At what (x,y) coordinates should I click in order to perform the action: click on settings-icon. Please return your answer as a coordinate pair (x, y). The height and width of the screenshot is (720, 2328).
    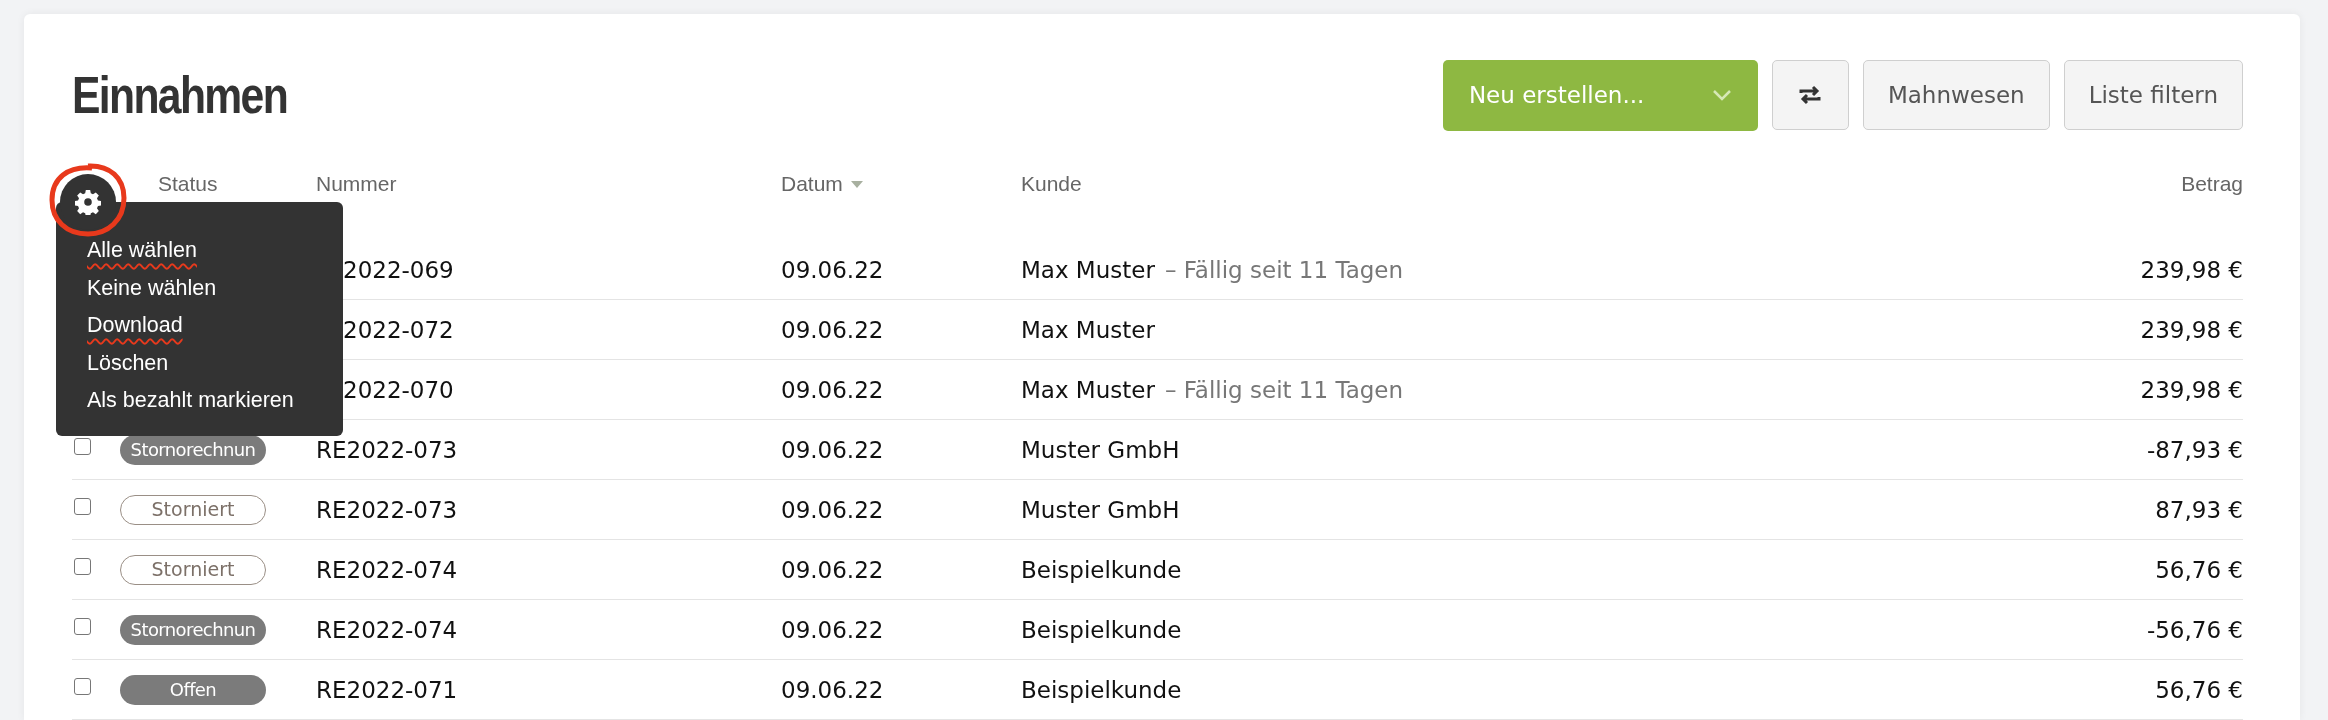
    Looking at the image, I should click on (88, 202).